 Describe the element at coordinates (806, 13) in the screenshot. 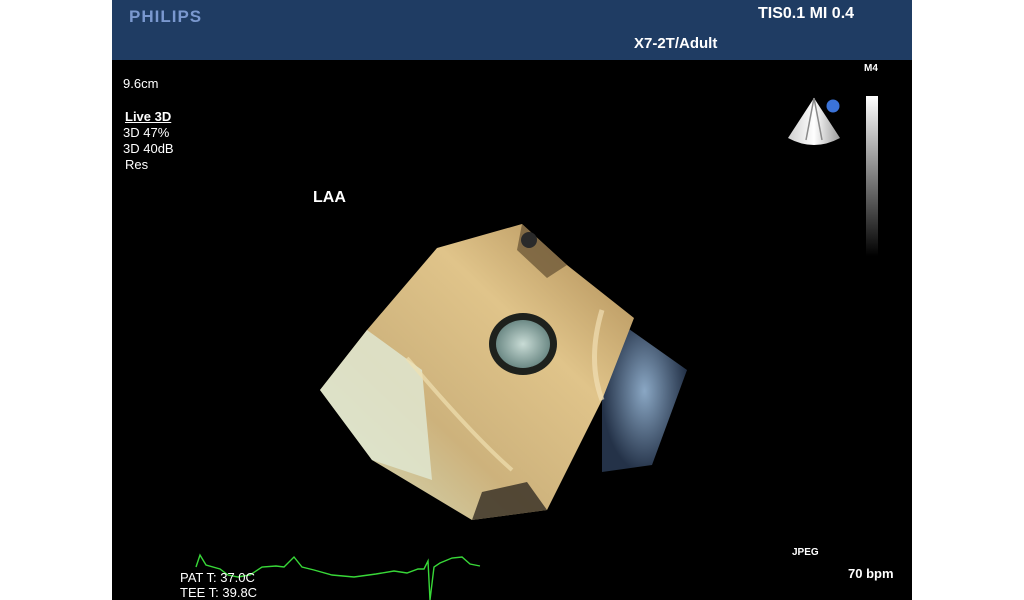

I see `tis-mi-readout: TIS0.1 MI 0.4` at that location.